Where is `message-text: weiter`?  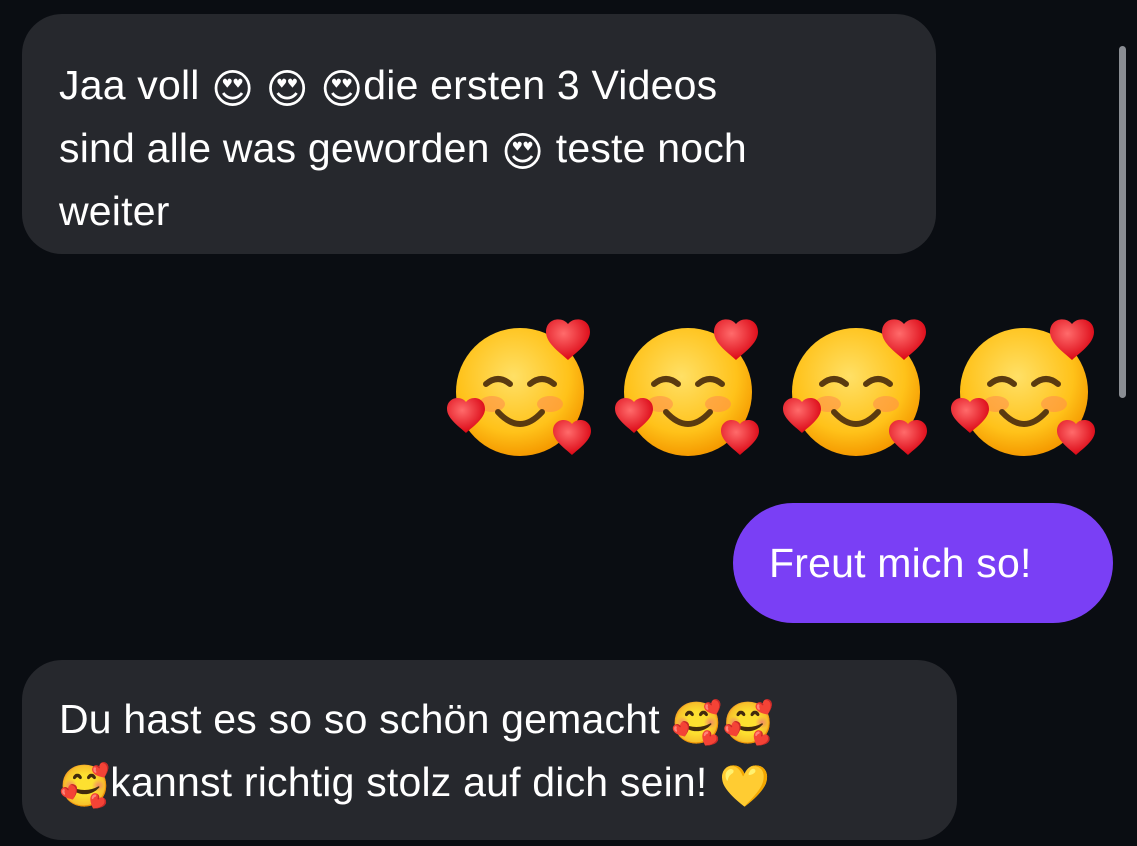 message-text: weiter is located at coordinates (114, 211).